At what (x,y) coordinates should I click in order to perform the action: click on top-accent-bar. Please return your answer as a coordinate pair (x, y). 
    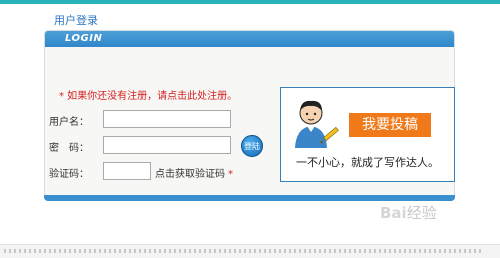
    Looking at the image, I should click on (250, 2).